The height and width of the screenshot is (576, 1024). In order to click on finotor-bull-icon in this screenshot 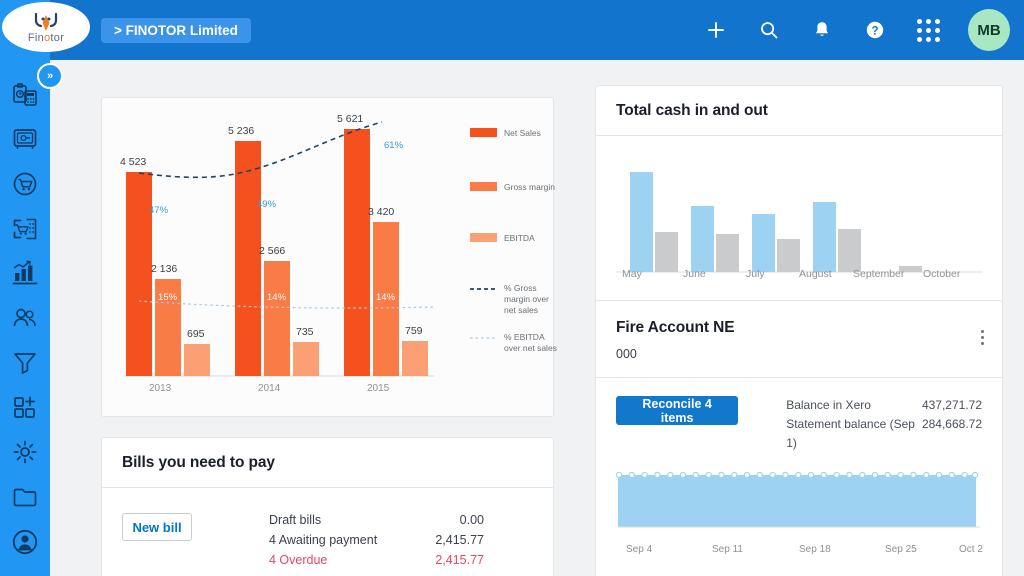, I will do `click(46, 22)`.